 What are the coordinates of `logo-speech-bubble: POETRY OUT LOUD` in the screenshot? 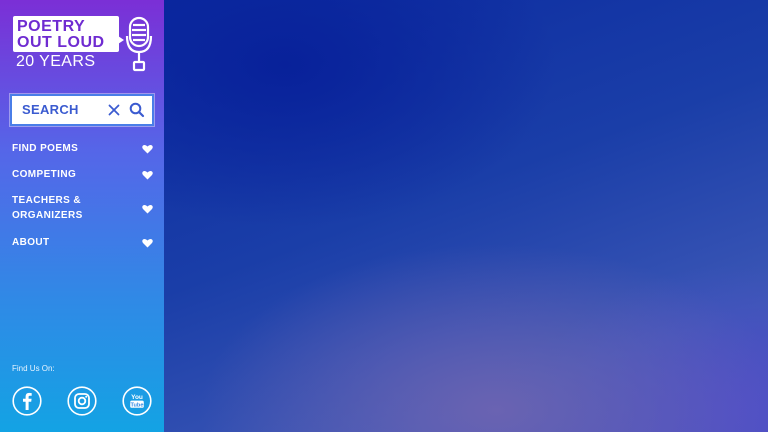 It's located at (66, 34).